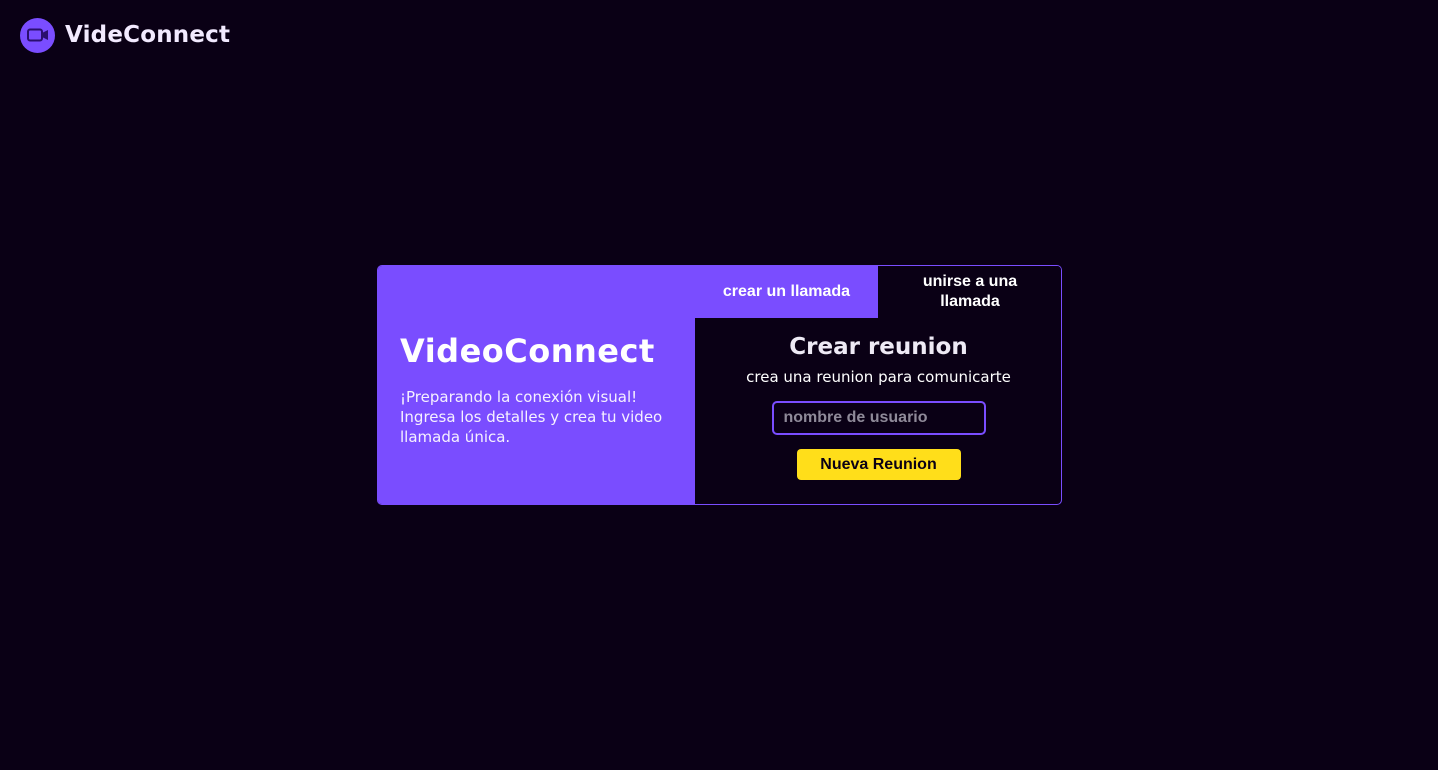  I want to click on new-meeting-button: Nueva Reunion, so click(878, 464).